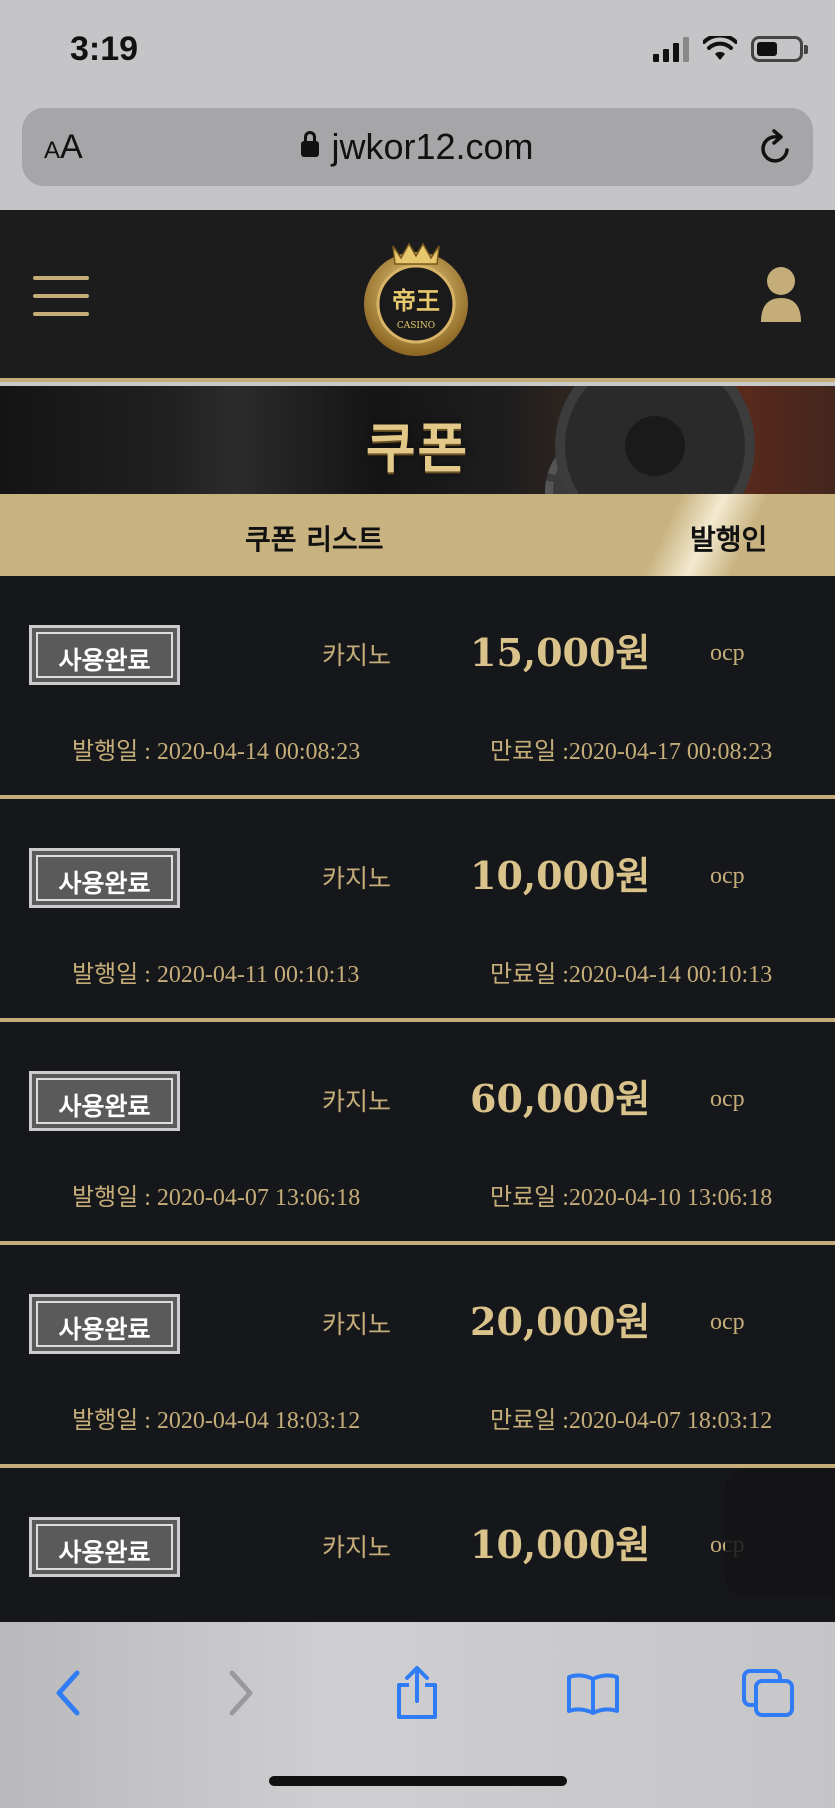  Describe the element at coordinates (729, 539) in the screenshot. I see `column-issuer: 발행인` at that location.